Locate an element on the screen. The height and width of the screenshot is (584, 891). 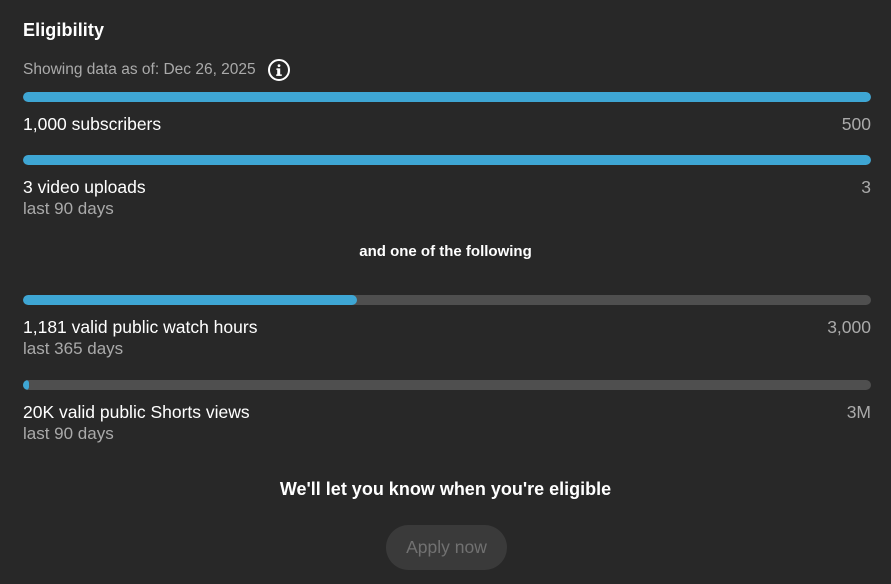
info-icon is located at coordinates (279, 70).